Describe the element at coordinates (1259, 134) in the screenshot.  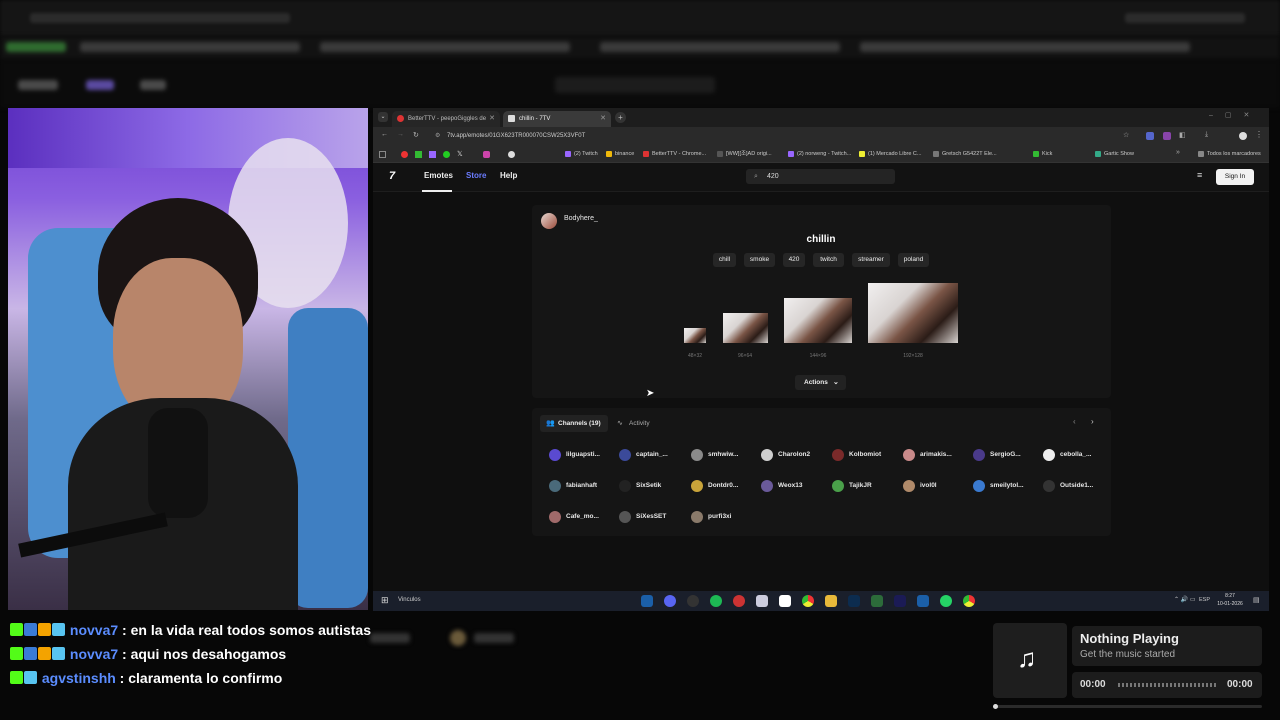
I see `menu-icon: ⋮` at that location.